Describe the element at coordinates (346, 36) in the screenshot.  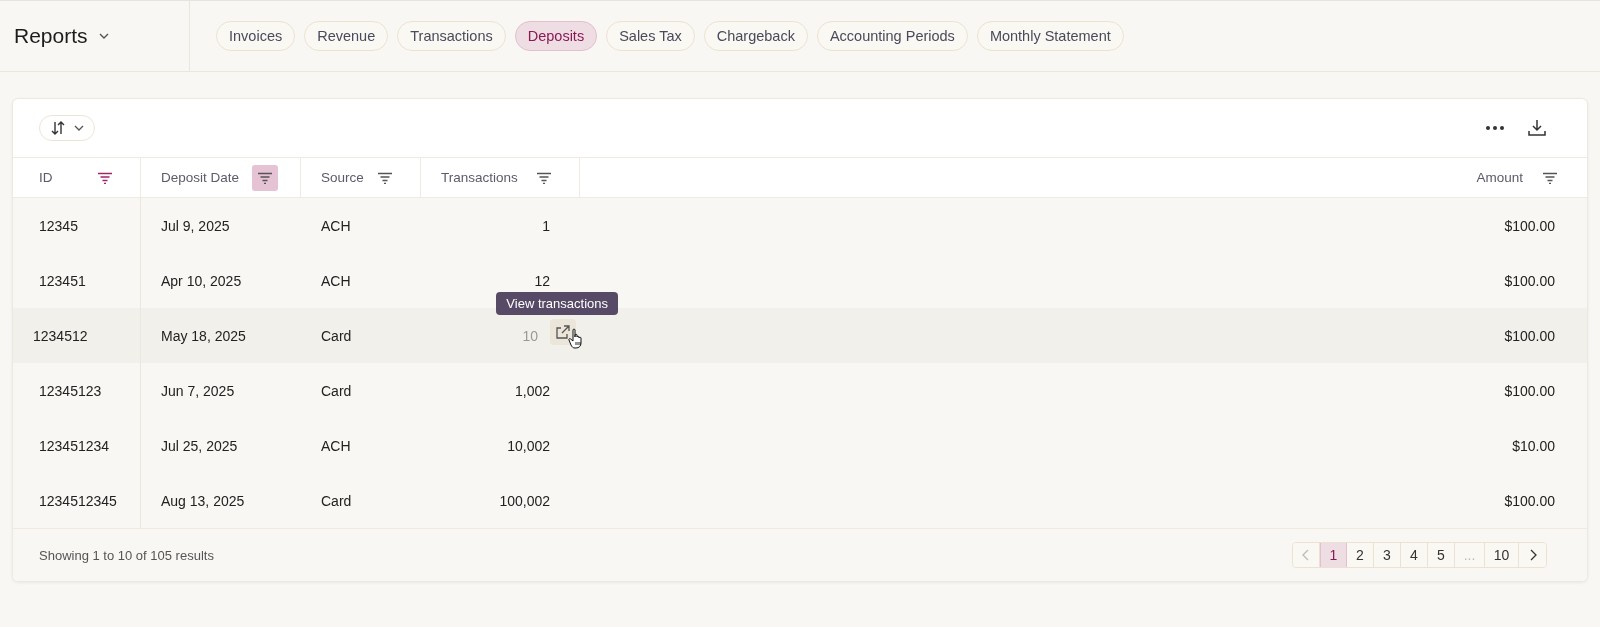
I see `report-tab: Revenue` at that location.